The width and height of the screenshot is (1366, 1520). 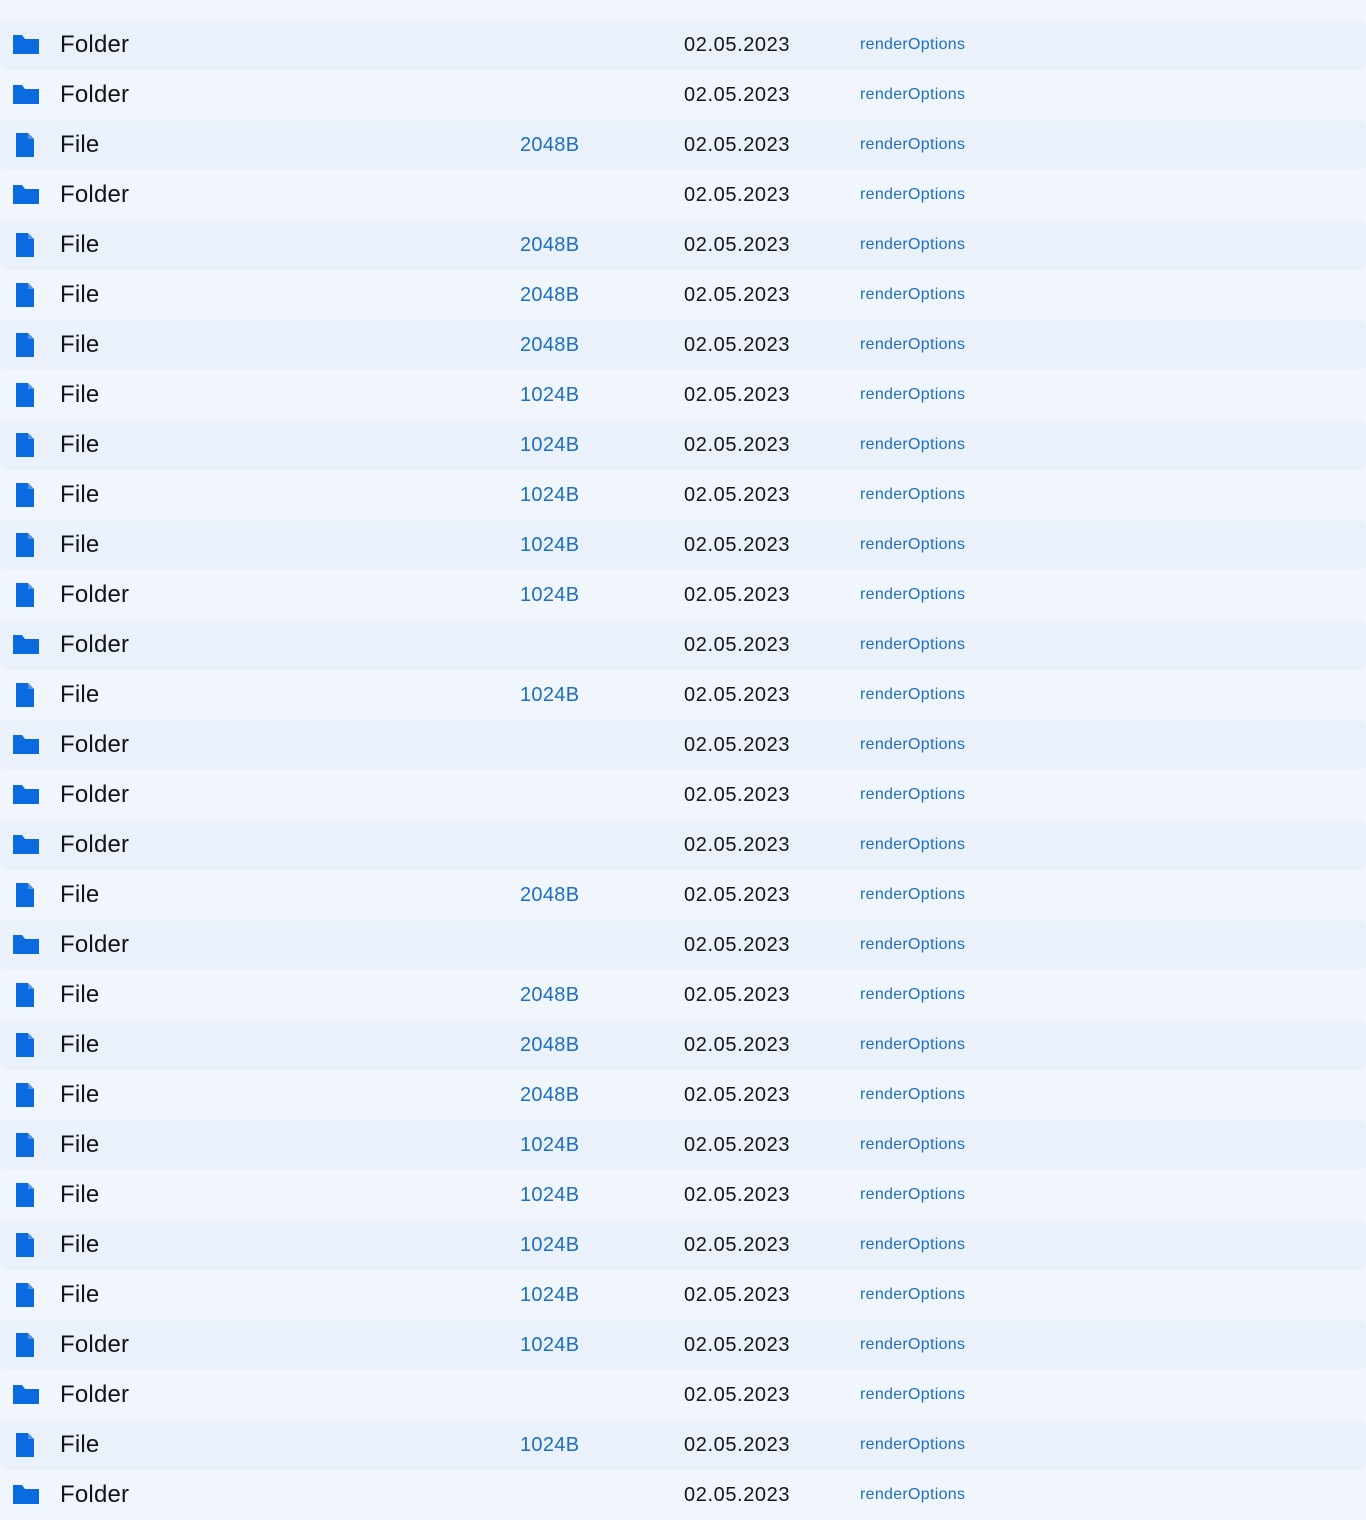 What do you see at coordinates (550, 895) in the screenshot?
I see `item-size: 2048B` at bounding box center [550, 895].